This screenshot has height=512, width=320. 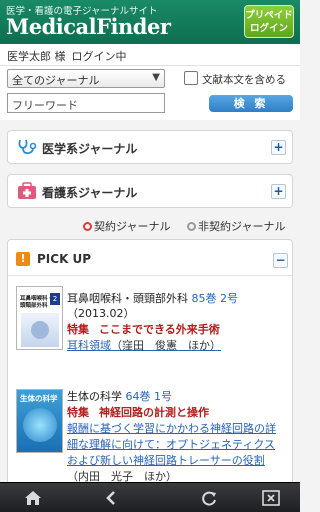 What do you see at coordinates (156, 77) in the screenshot?
I see `chevron-down-icon: ▼` at bounding box center [156, 77].